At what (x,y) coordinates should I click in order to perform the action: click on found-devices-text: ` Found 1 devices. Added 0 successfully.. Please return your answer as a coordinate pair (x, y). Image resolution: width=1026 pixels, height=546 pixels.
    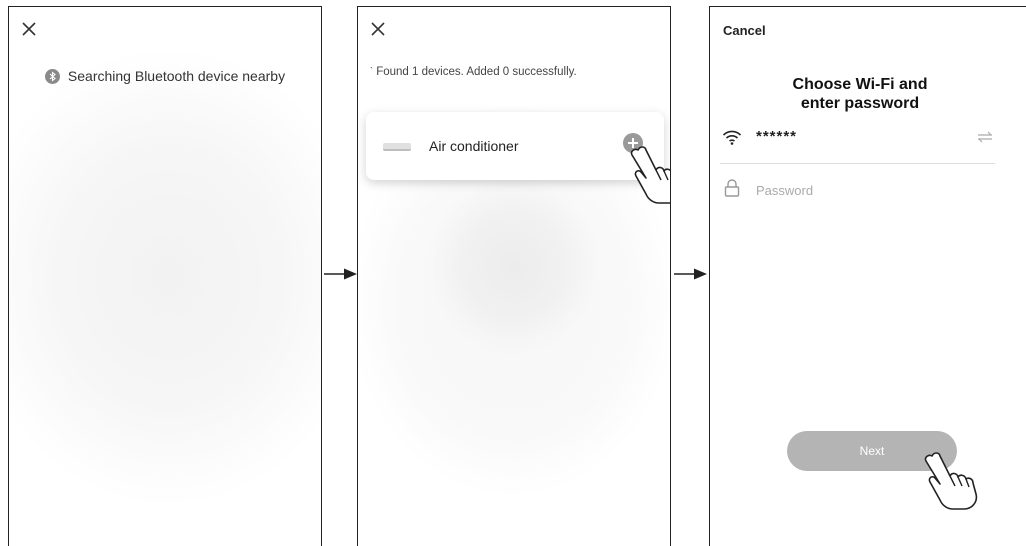
    Looking at the image, I should click on (473, 72).